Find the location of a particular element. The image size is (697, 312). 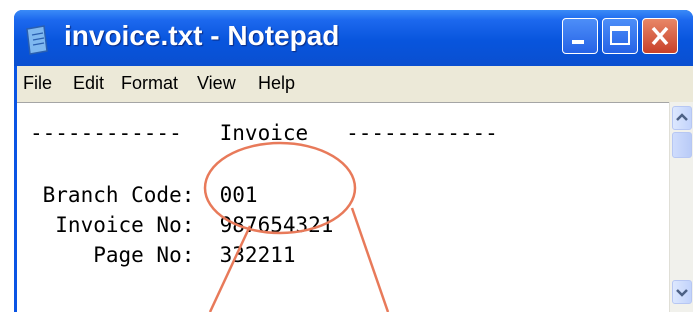

menu-help: Help is located at coordinates (276, 83).